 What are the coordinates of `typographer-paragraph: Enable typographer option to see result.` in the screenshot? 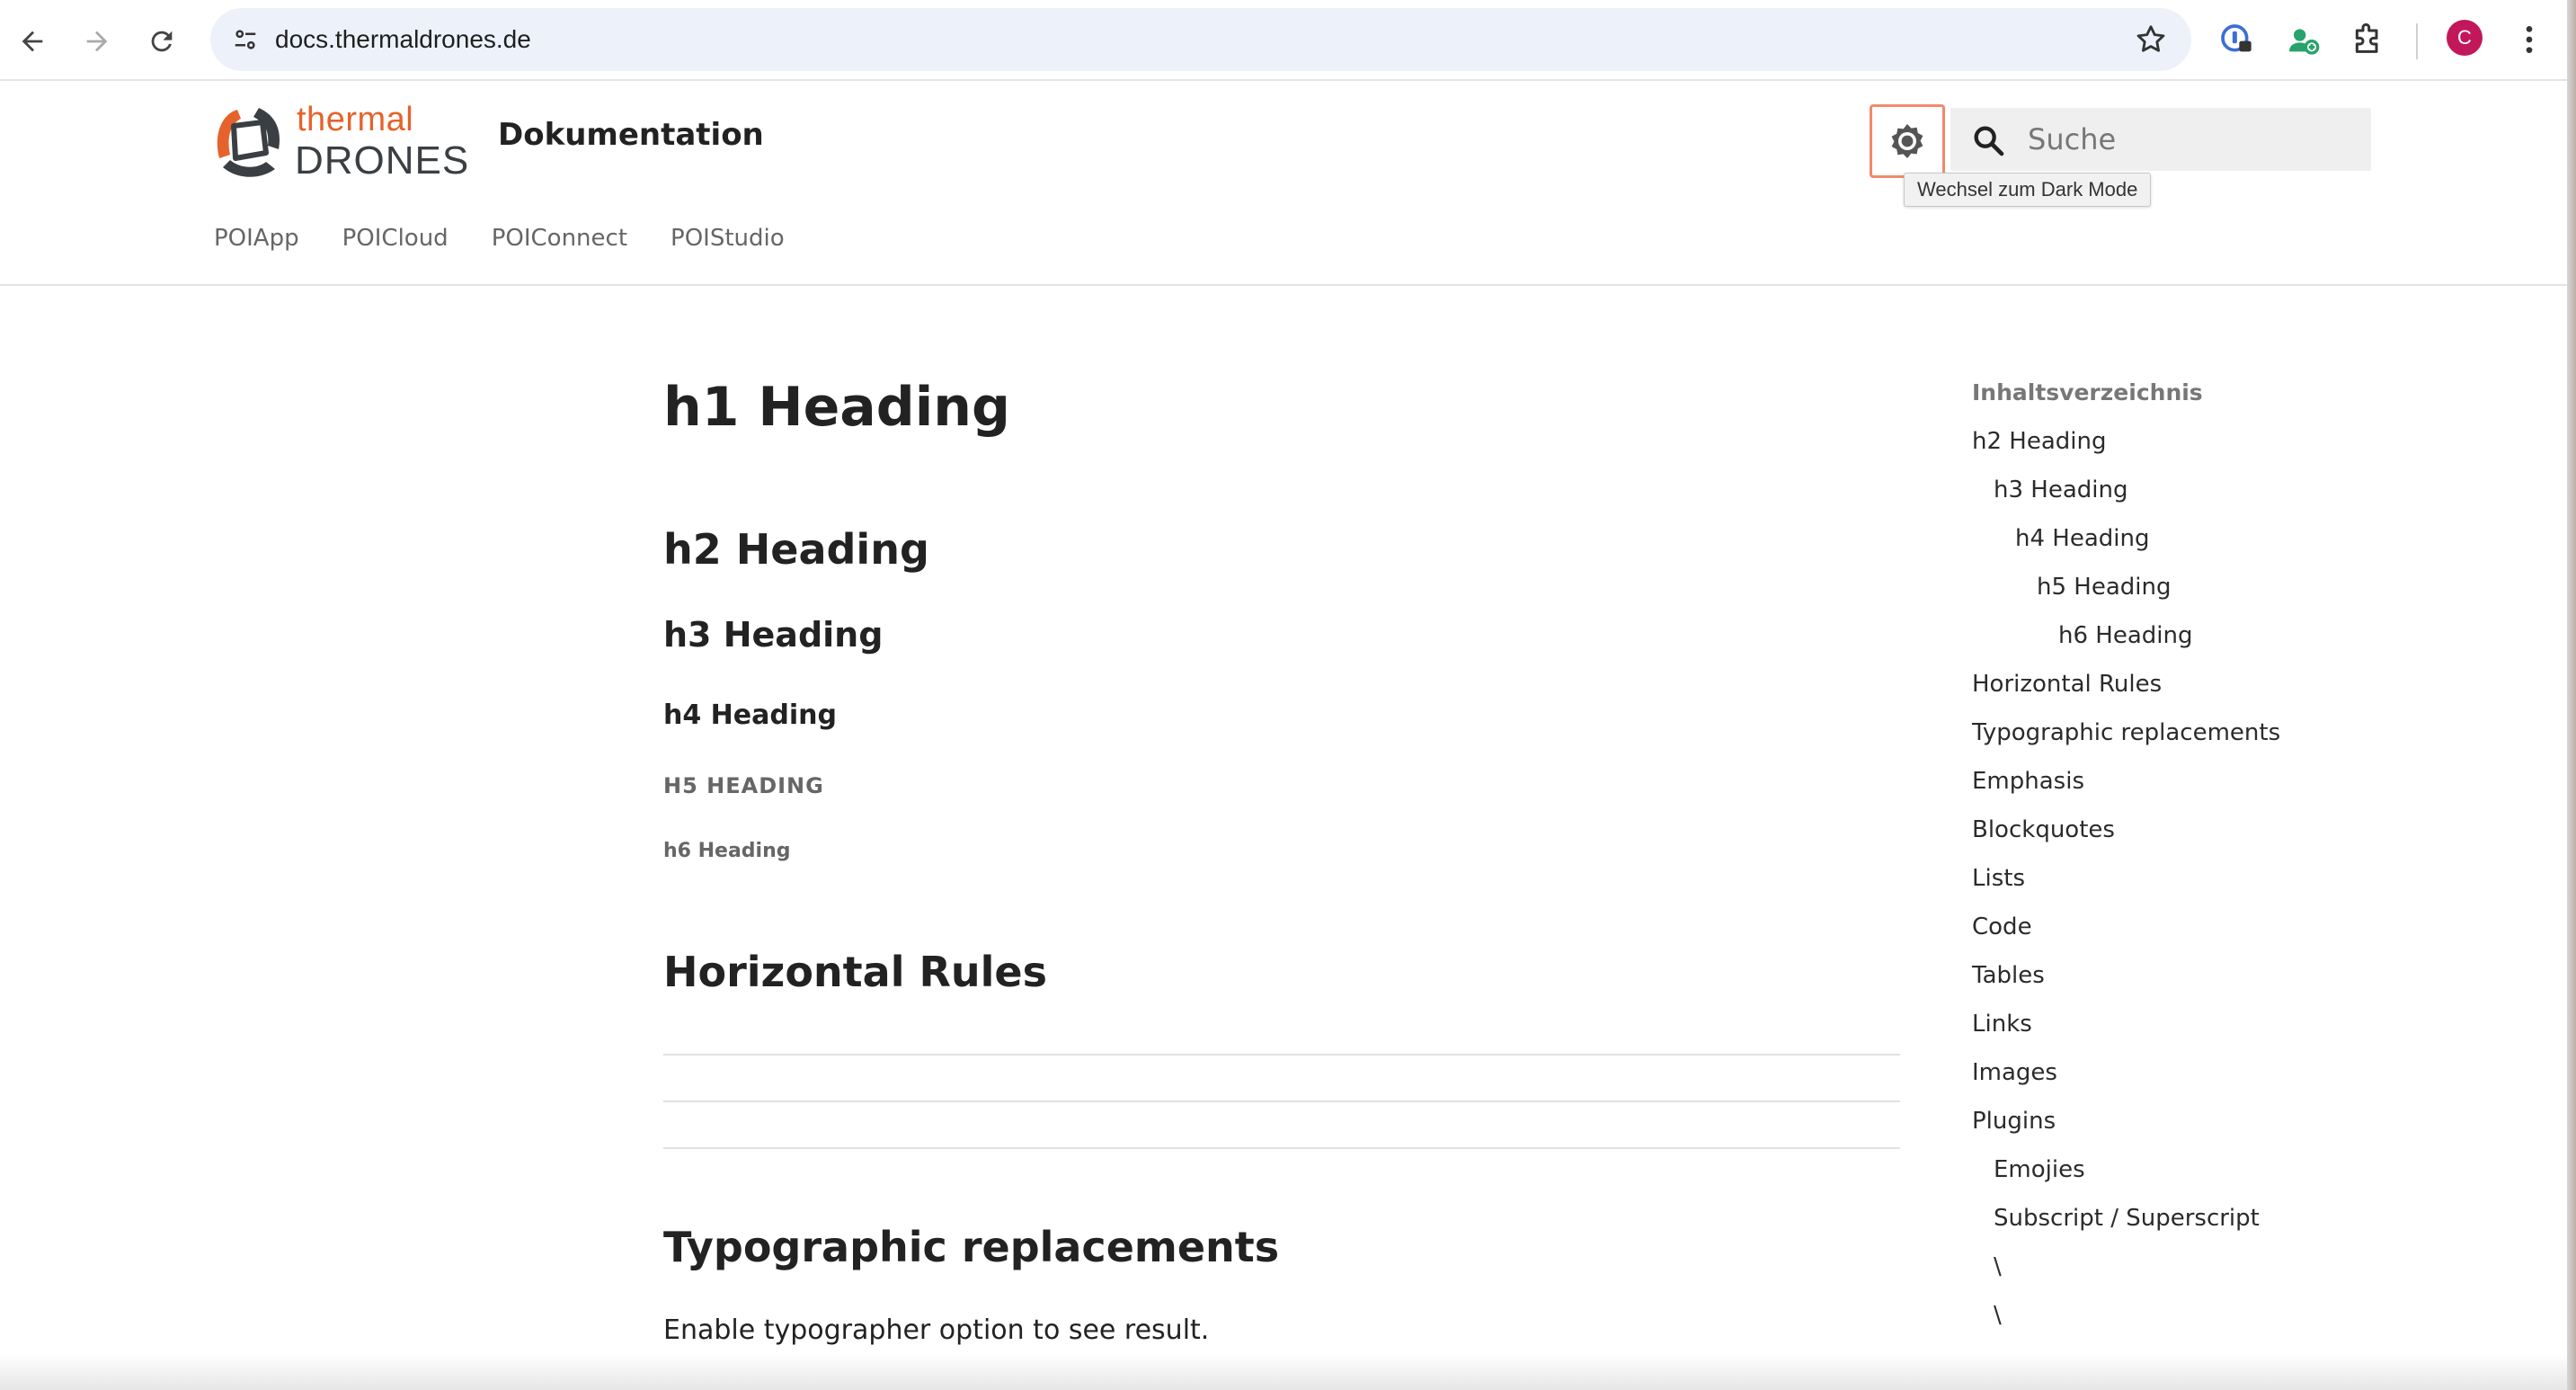 It's located at (937, 1330).